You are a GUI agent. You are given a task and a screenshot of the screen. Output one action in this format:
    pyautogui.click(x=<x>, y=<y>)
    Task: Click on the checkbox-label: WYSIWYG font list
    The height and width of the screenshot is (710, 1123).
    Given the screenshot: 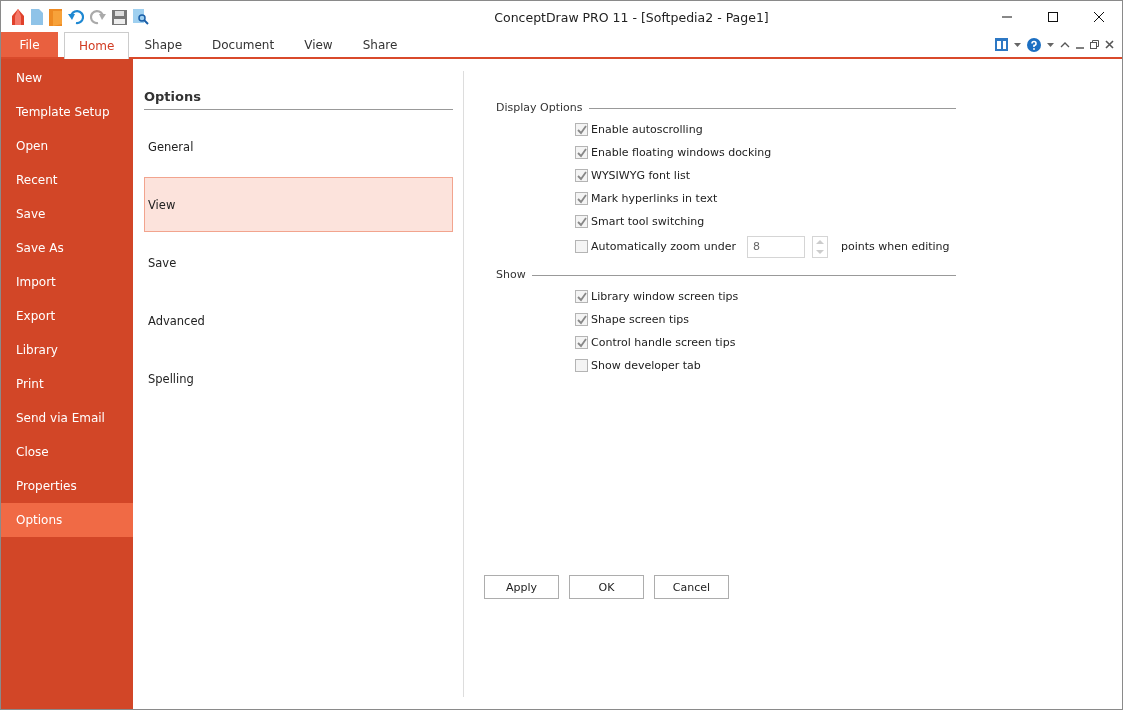 What is the action you would take?
    pyautogui.click(x=640, y=175)
    